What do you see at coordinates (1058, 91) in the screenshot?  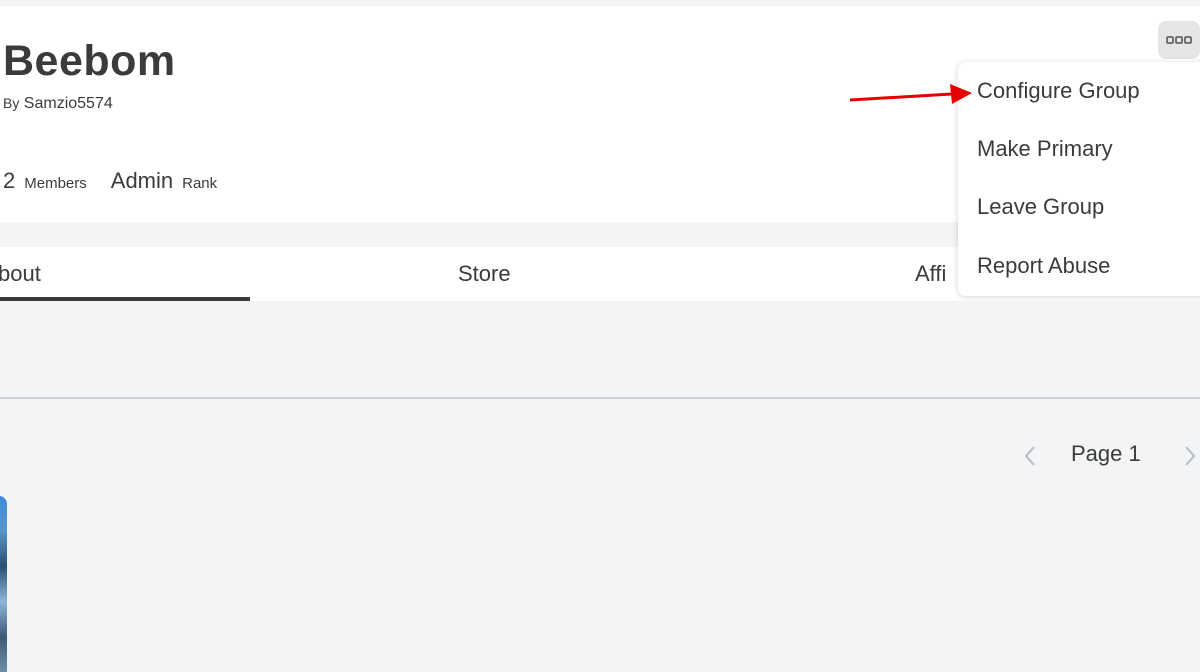 I see `menu-item-configure-group: Configure Group` at bounding box center [1058, 91].